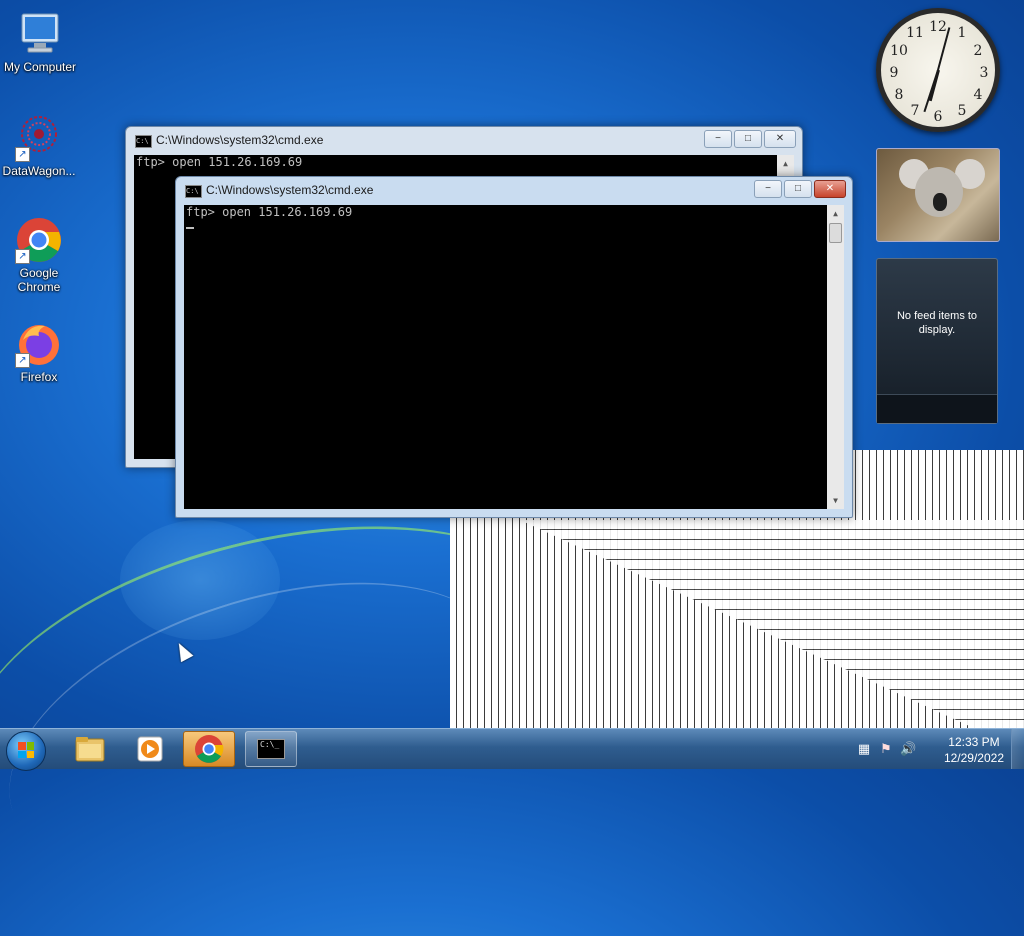 The image size is (1024, 936). I want to click on feed-footer, so click(937, 408).